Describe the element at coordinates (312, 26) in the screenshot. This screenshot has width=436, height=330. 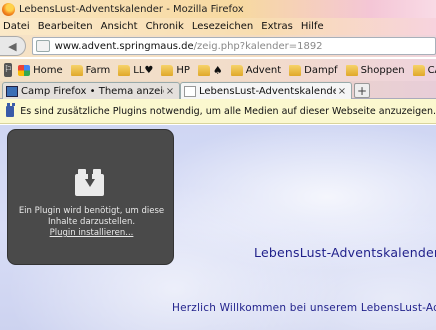
I see `menu-hilfe: Hilfe` at that location.